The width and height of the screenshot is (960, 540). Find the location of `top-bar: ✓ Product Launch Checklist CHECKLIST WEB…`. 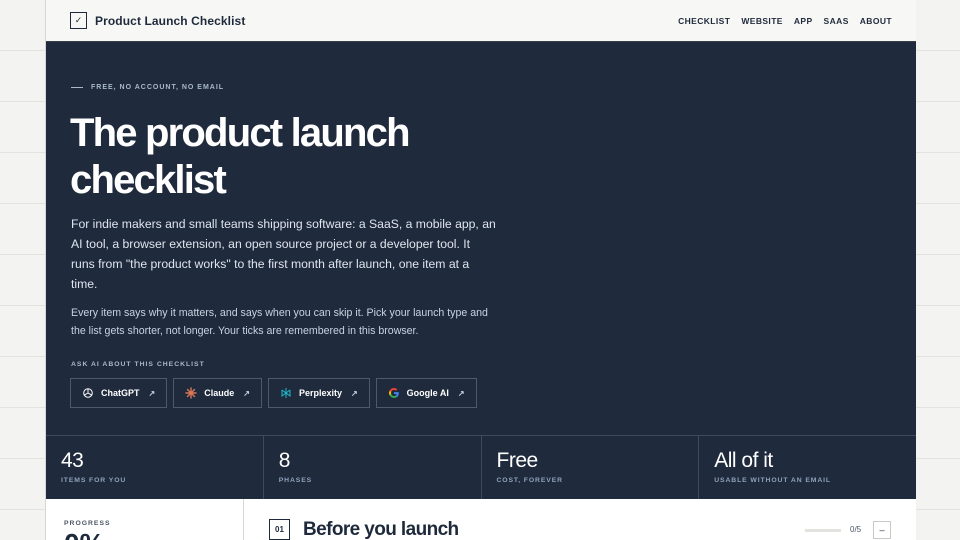

top-bar: ✓ Product Launch Checklist CHECKLIST WEB… is located at coordinates (481, 21).